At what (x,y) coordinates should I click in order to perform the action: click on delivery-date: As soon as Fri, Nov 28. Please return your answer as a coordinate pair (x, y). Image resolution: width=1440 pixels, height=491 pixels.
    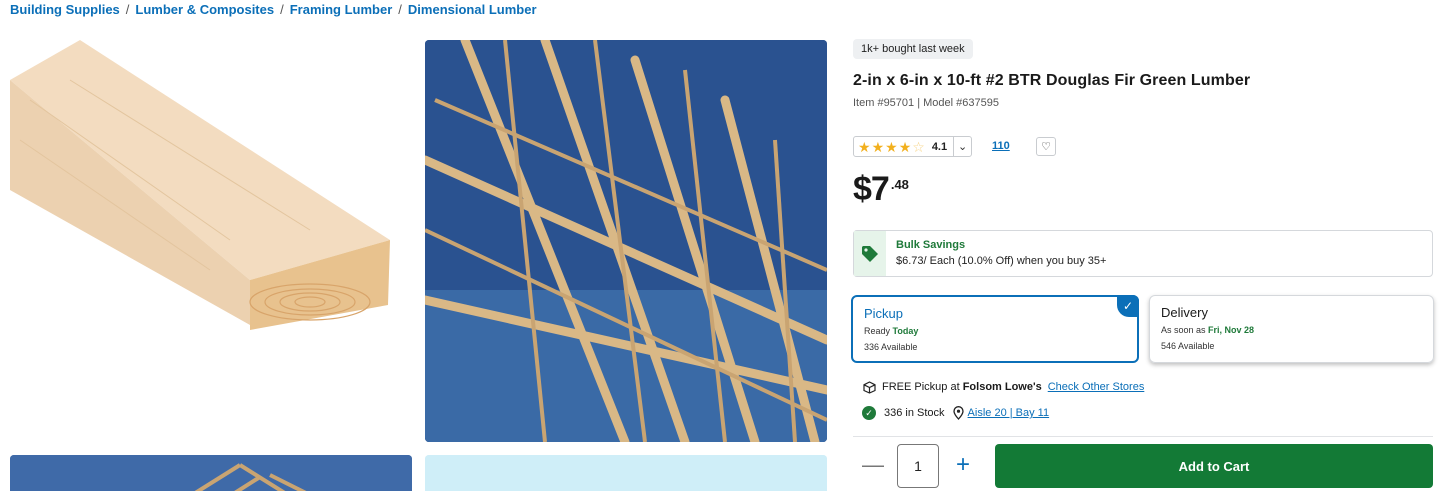
    Looking at the image, I should click on (1208, 330).